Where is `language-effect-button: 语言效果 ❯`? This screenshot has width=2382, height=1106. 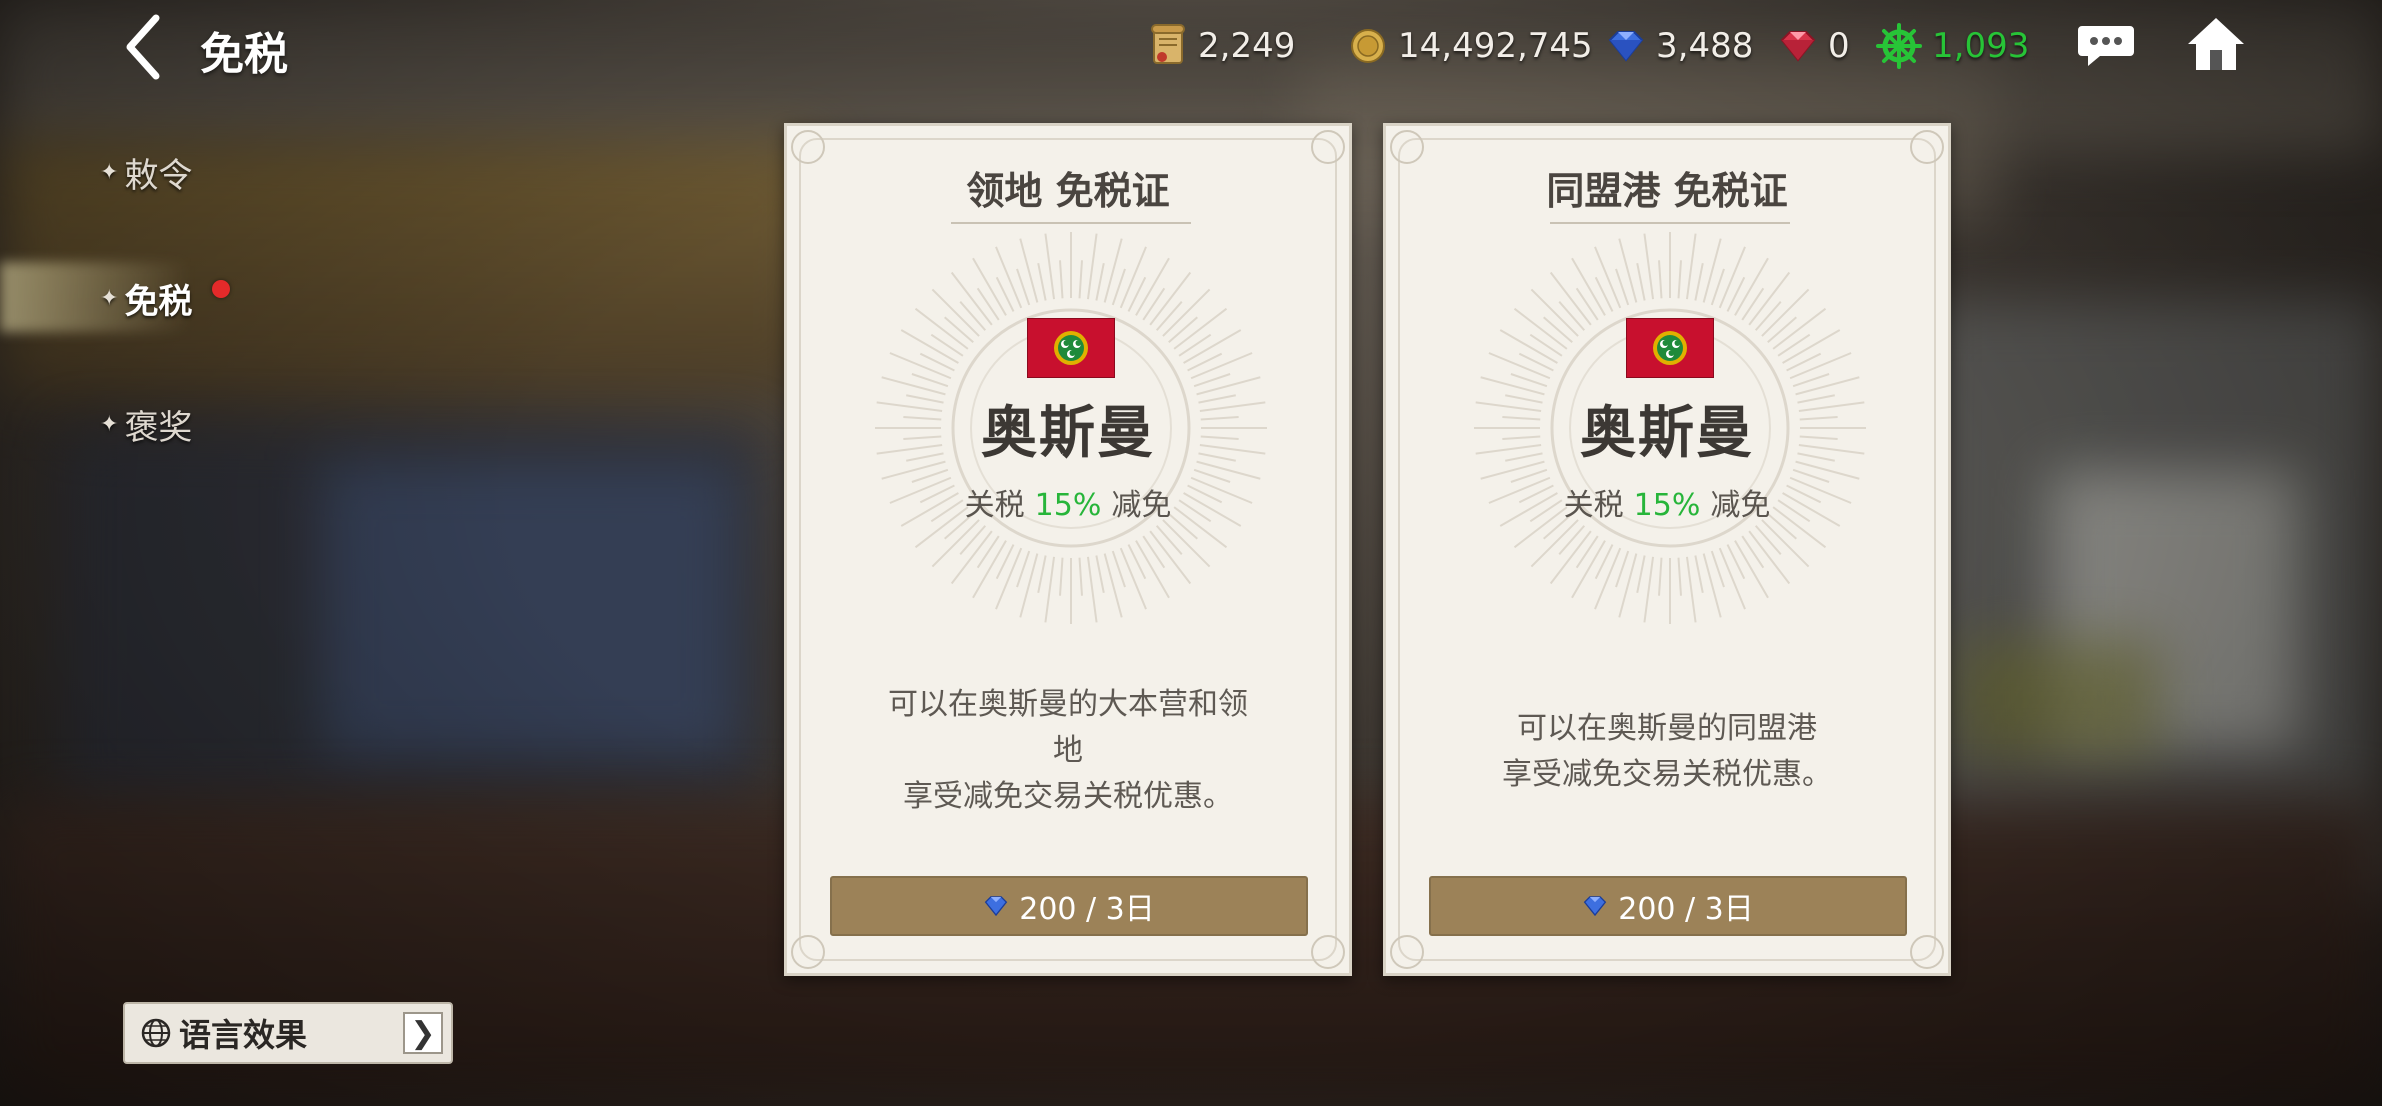 language-effect-button: 语言效果 ❯ is located at coordinates (288, 1033).